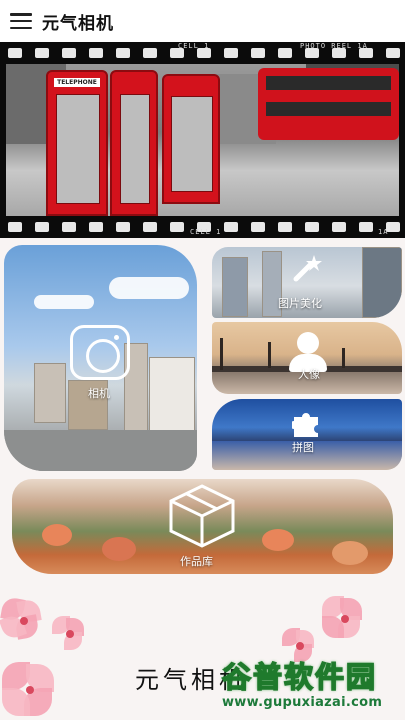 This screenshot has width=405, height=720. What do you see at coordinates (307, 358) in the screenshot?
I see `portrait-card: 人像` at bounding box center [307, 358].